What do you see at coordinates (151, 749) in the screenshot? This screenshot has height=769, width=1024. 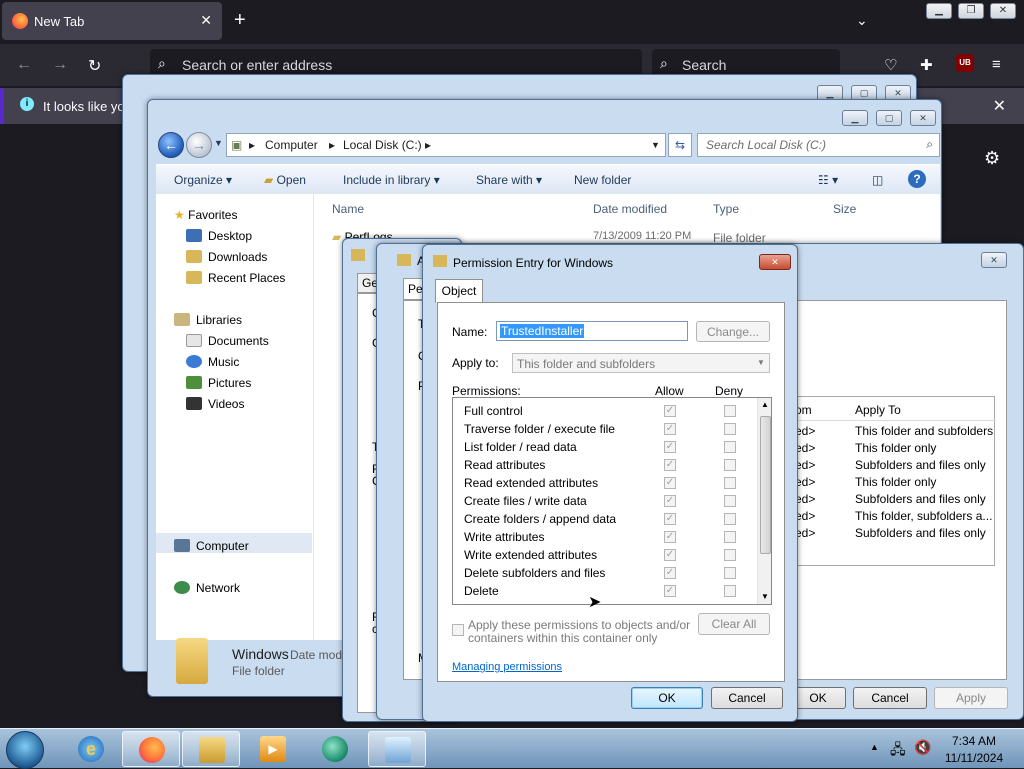 I see `taskbar-firefox` at bounding box center [151, 749].